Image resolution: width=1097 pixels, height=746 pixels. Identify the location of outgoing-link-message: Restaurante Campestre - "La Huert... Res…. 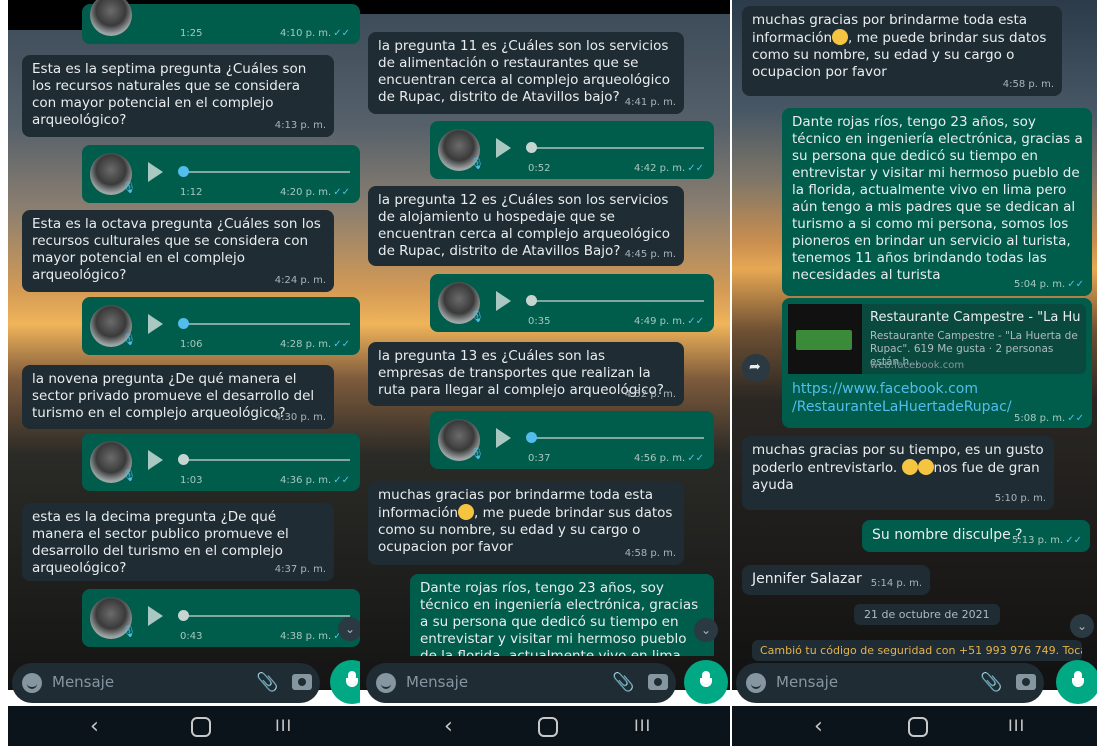
(937, 363).